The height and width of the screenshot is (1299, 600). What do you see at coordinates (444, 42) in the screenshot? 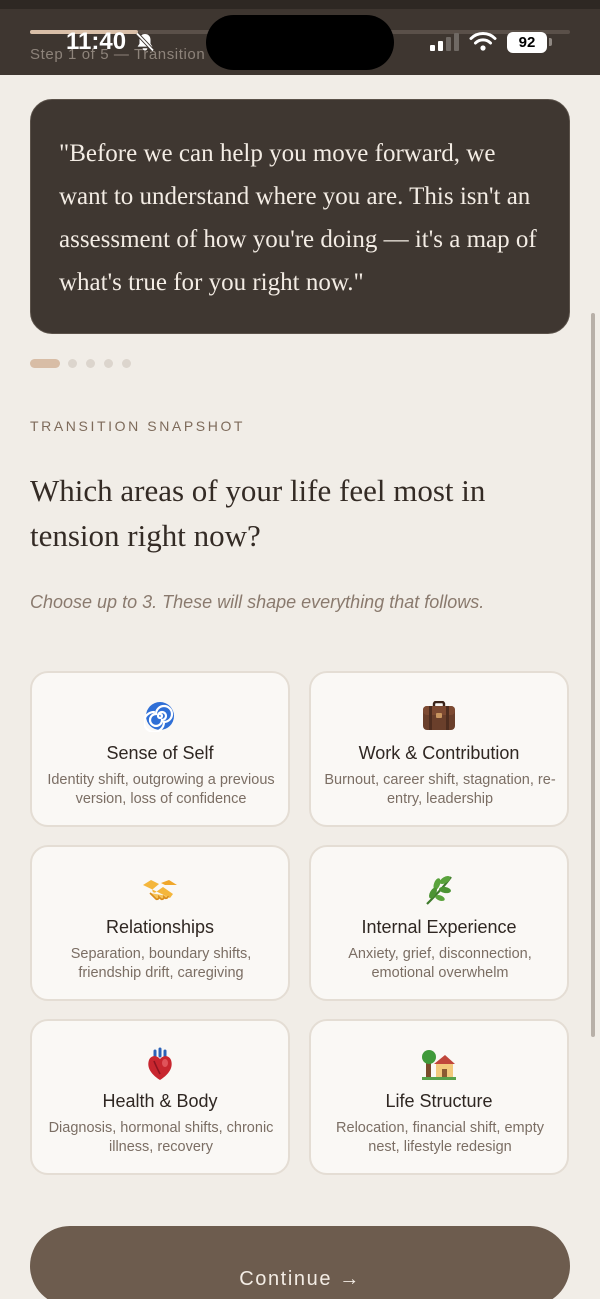
I see `cellular-signal-icon` at bounding box center [444, 42].